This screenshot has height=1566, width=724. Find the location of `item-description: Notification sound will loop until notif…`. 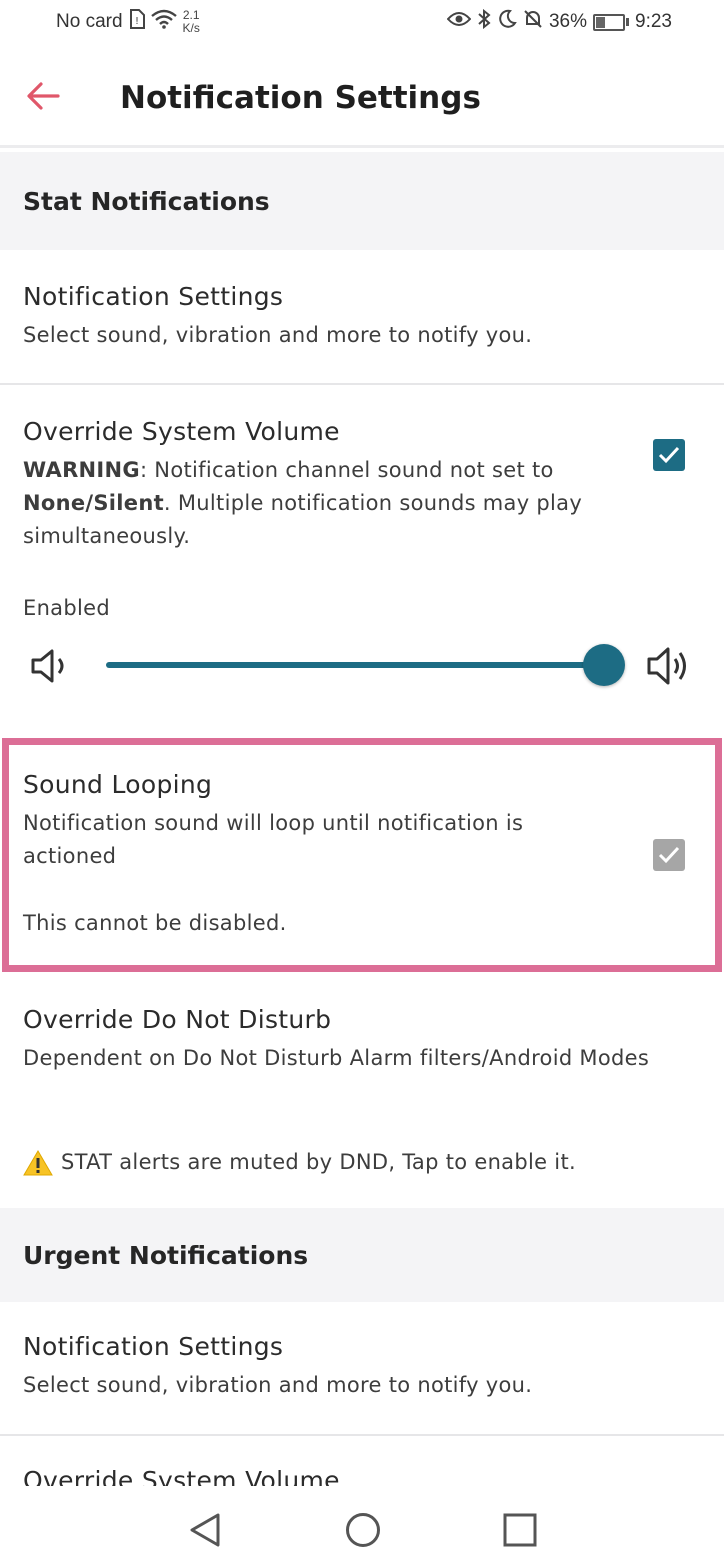

item-description: Notification sound will loop until notif… is located at coordinates (273, 839).